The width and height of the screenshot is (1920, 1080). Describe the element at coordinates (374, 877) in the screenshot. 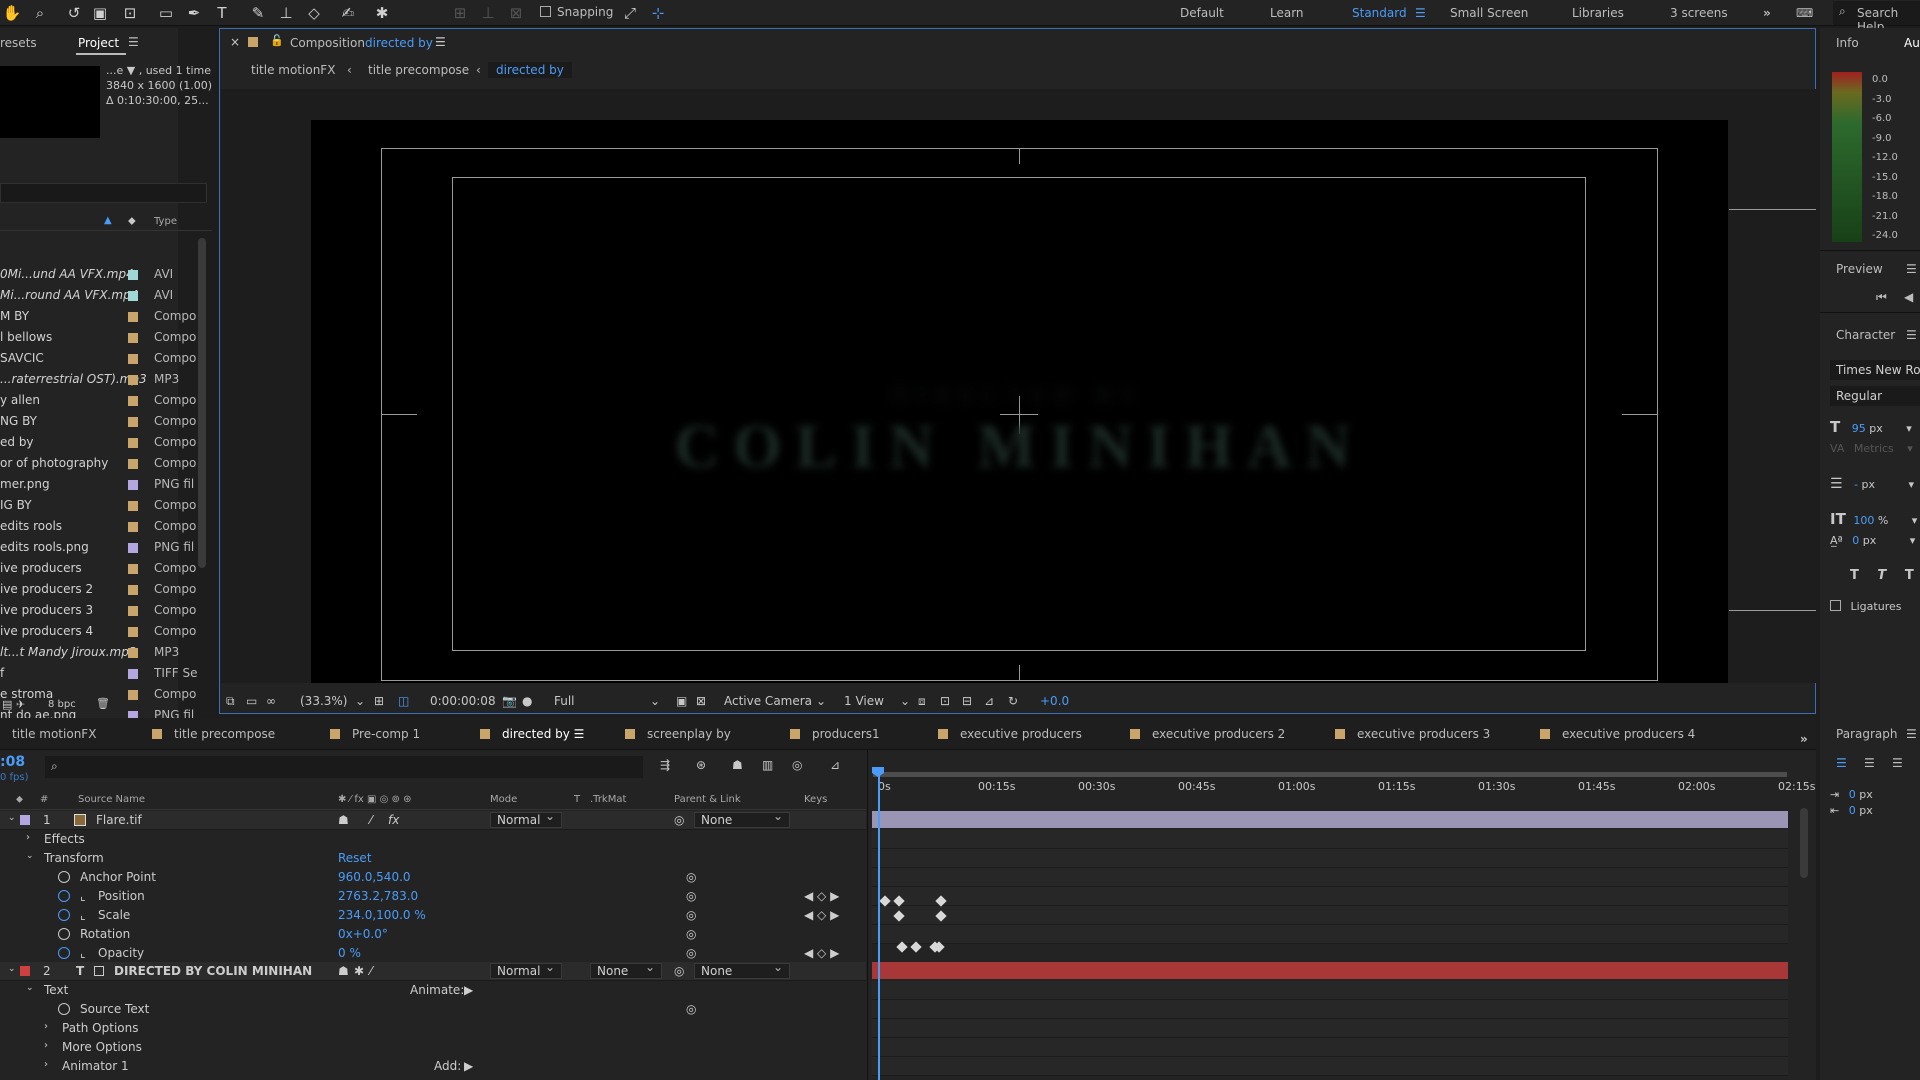

I see `property-value: 960.0,540.0` at that location.